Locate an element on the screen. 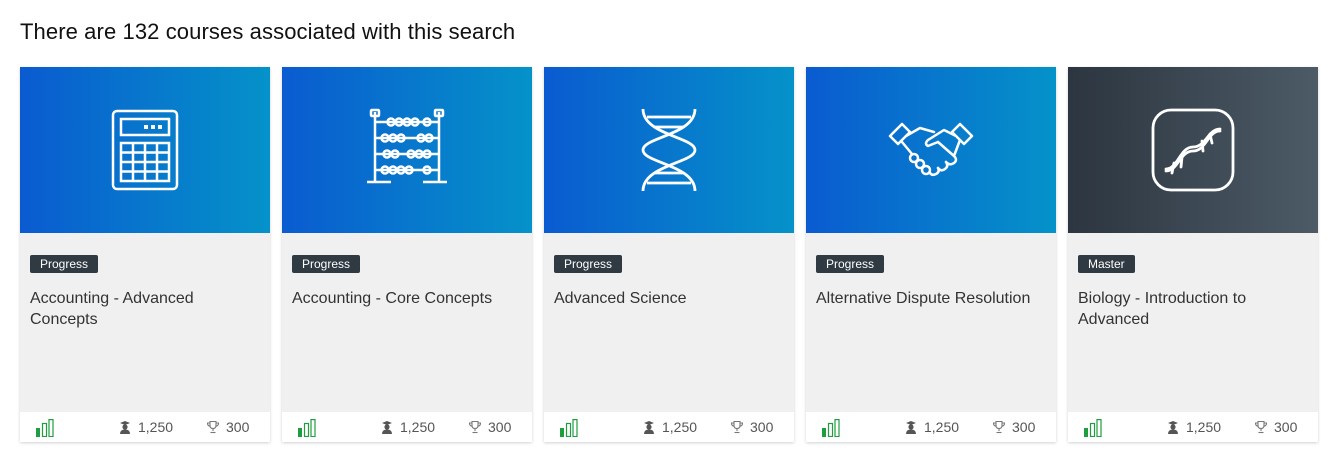 This screenshot has height=458, width=1332. abacus-icon is located at coordinates (407, 146).